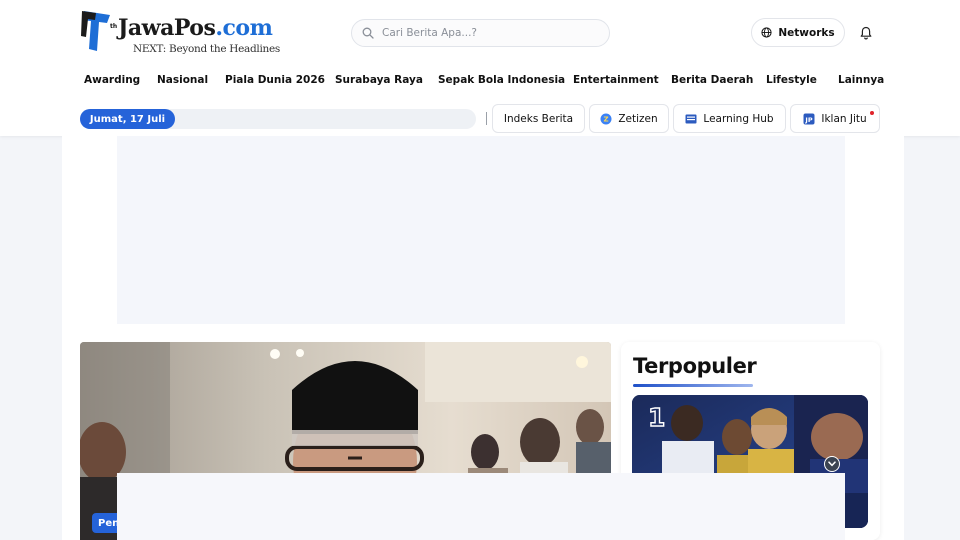  Describe the element at coordinates (275, 80) in the screenshot. I see `nav-item-piala-dunia: Piala Dunia 2026` at that location.